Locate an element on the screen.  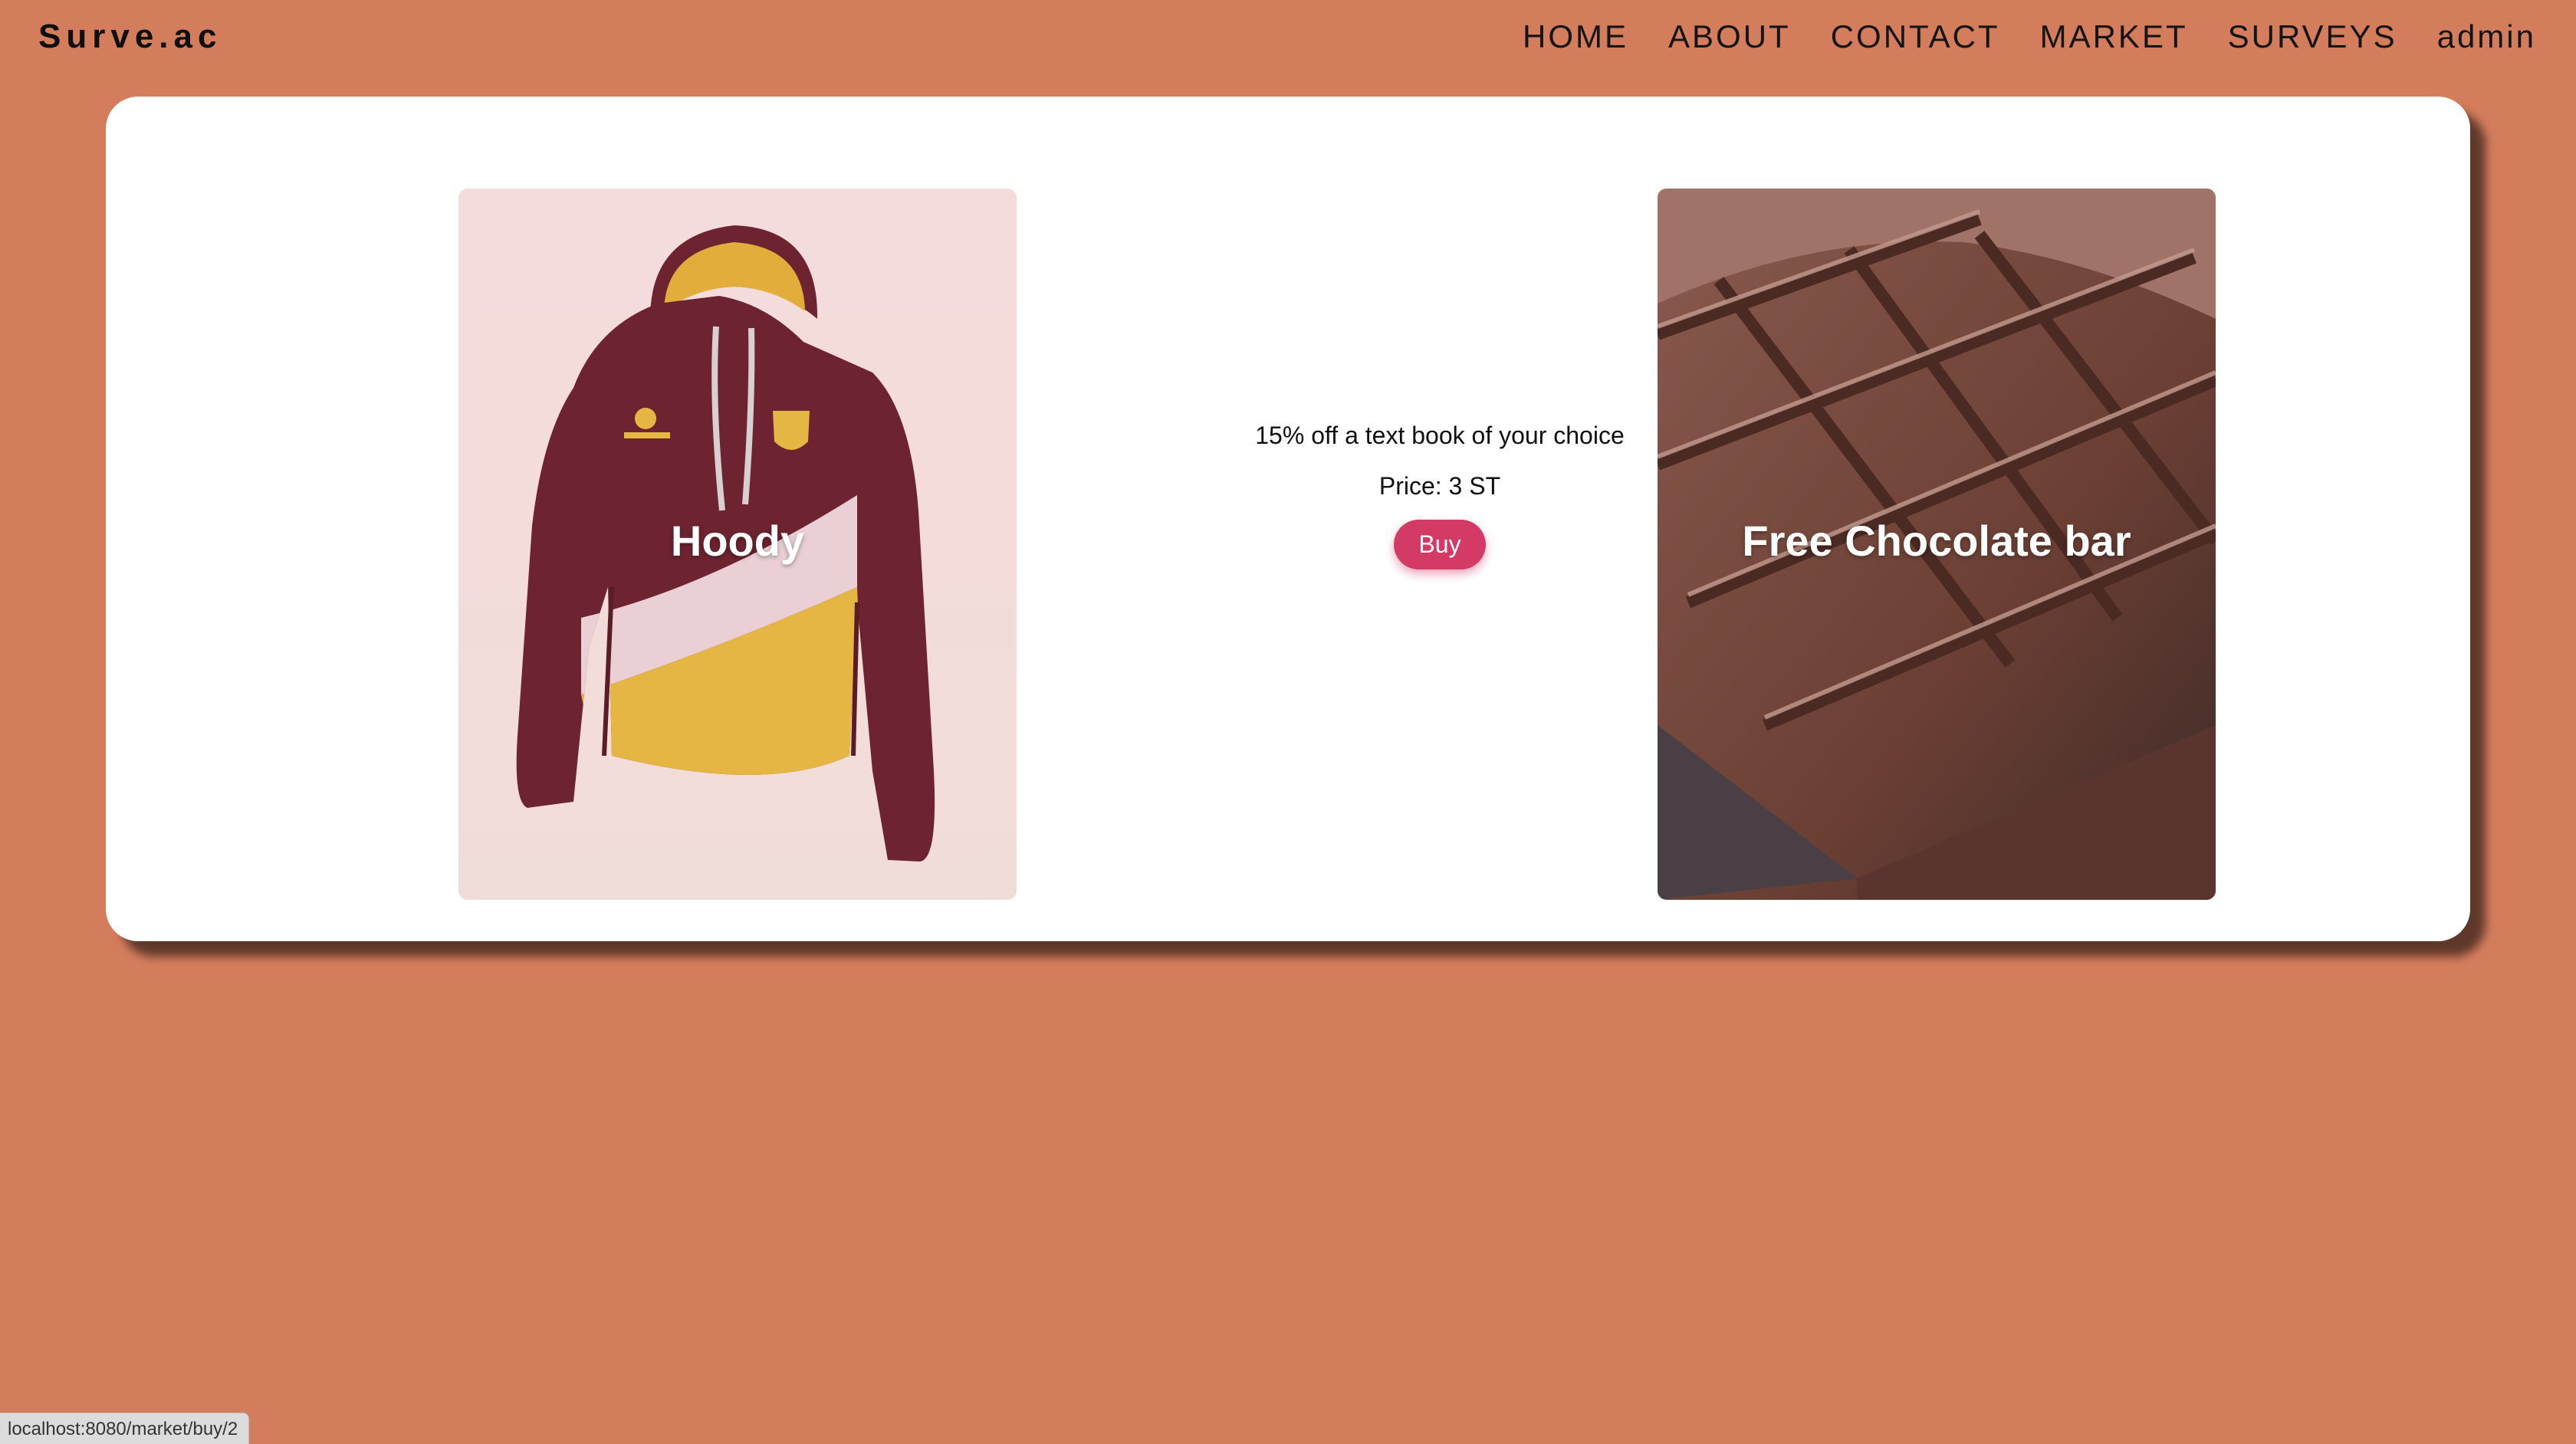
buy-button: Buy is located at coordinates (1440, 544).